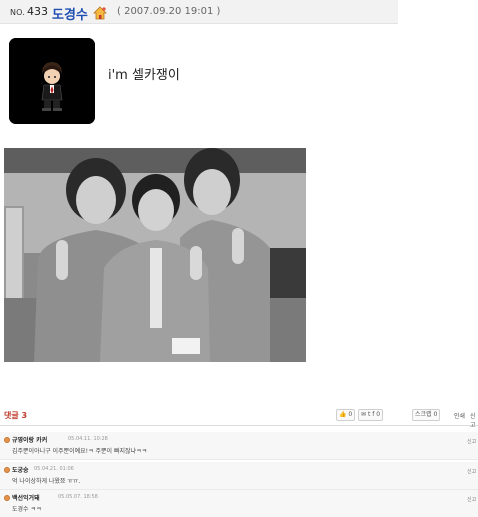 This screenshot has width=478, height=517. I want to click on author-link: 도경수, so click(70, 13).